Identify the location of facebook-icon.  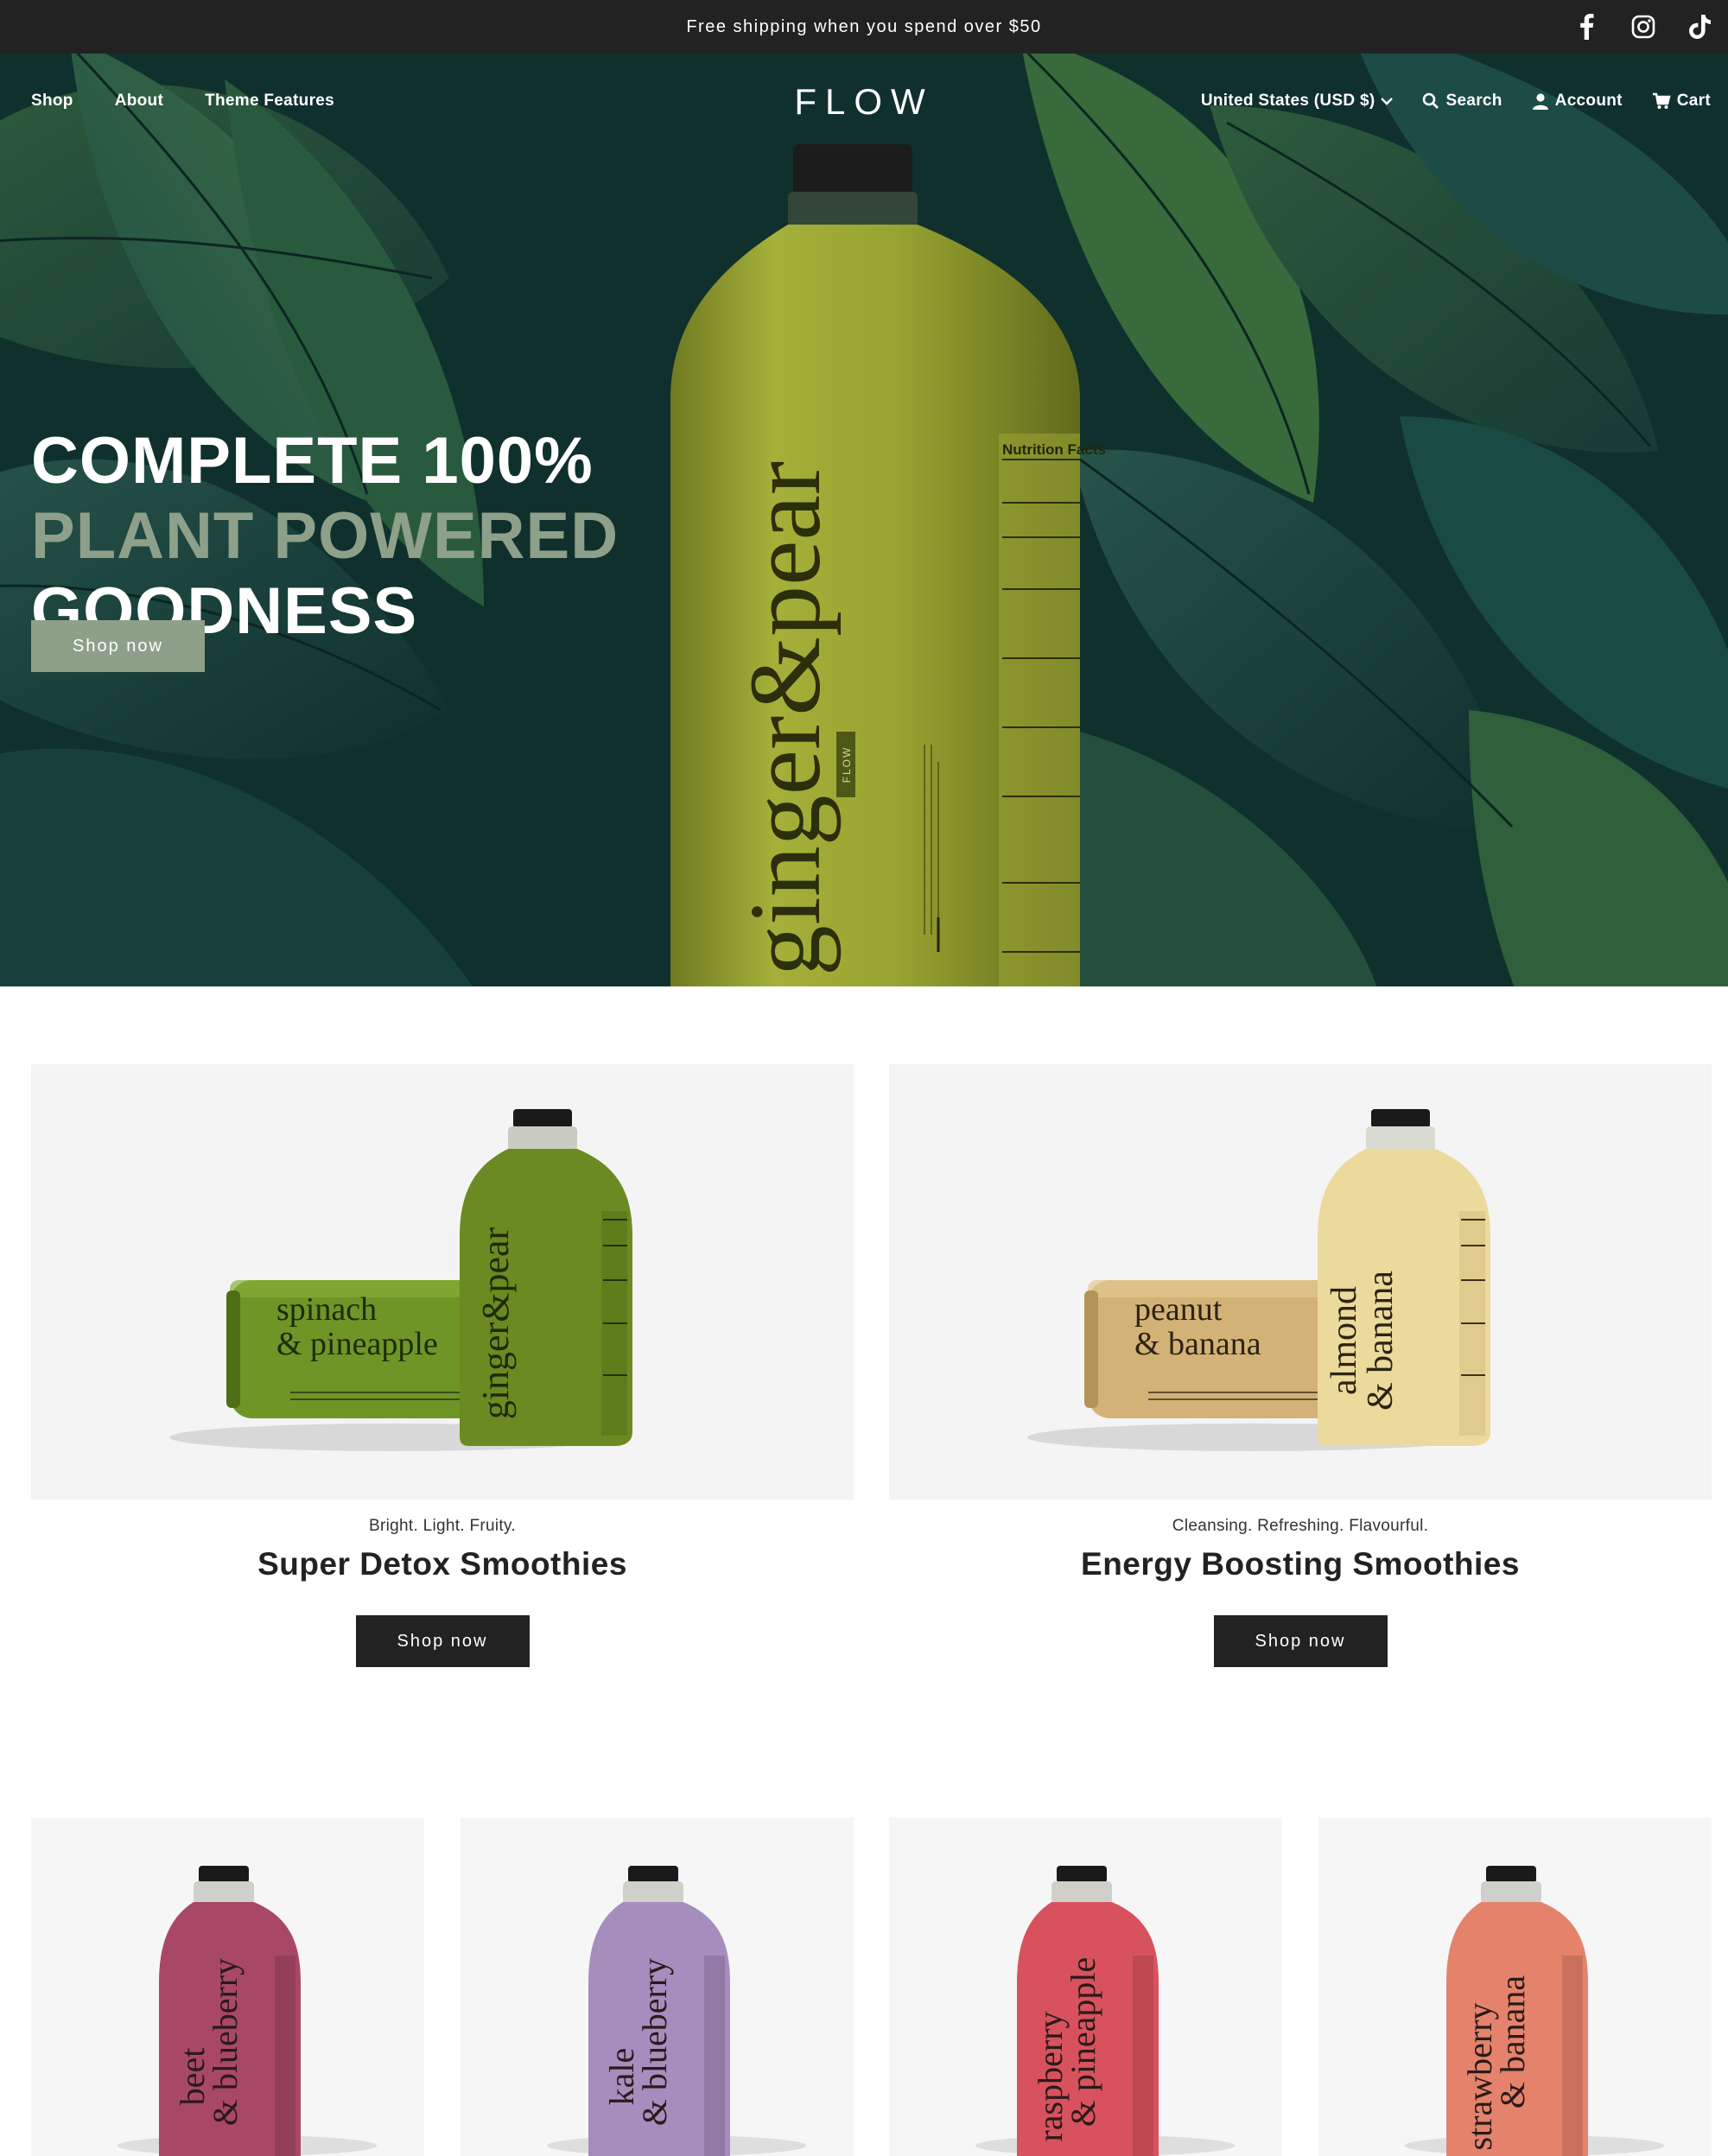
(1586, 27).